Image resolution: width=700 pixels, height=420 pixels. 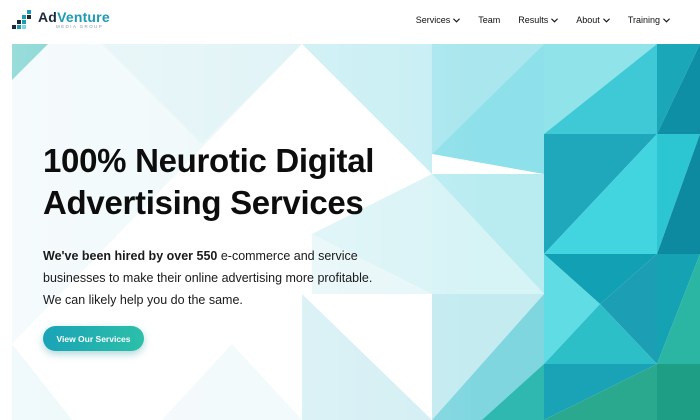 What do you see at coordinates (21, 19) in the screenshot?
I see `logo-mark-icon` at bounding box center [21, 19].